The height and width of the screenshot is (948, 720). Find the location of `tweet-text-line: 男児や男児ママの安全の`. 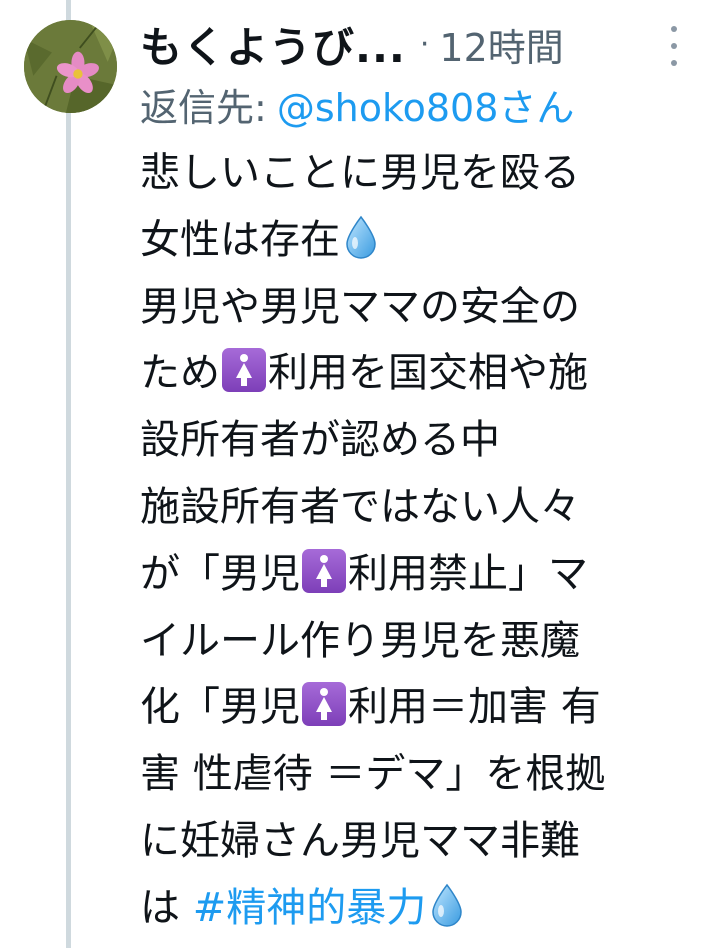

tweet-text-line: 男児や男児ママの安全の is located at coordinates (427, 307).